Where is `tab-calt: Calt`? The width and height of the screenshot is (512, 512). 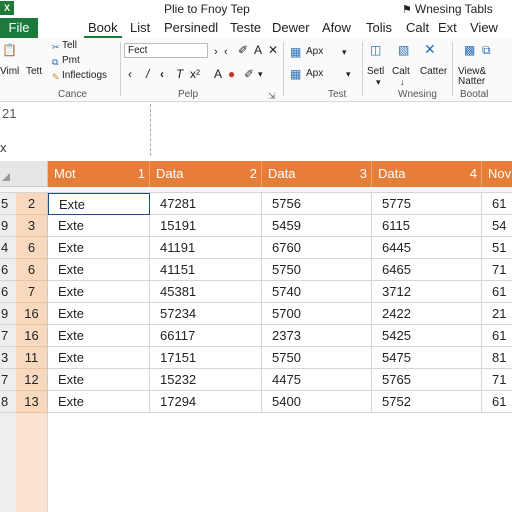 tab-calt: Calt is located at coordinates (417, 28).